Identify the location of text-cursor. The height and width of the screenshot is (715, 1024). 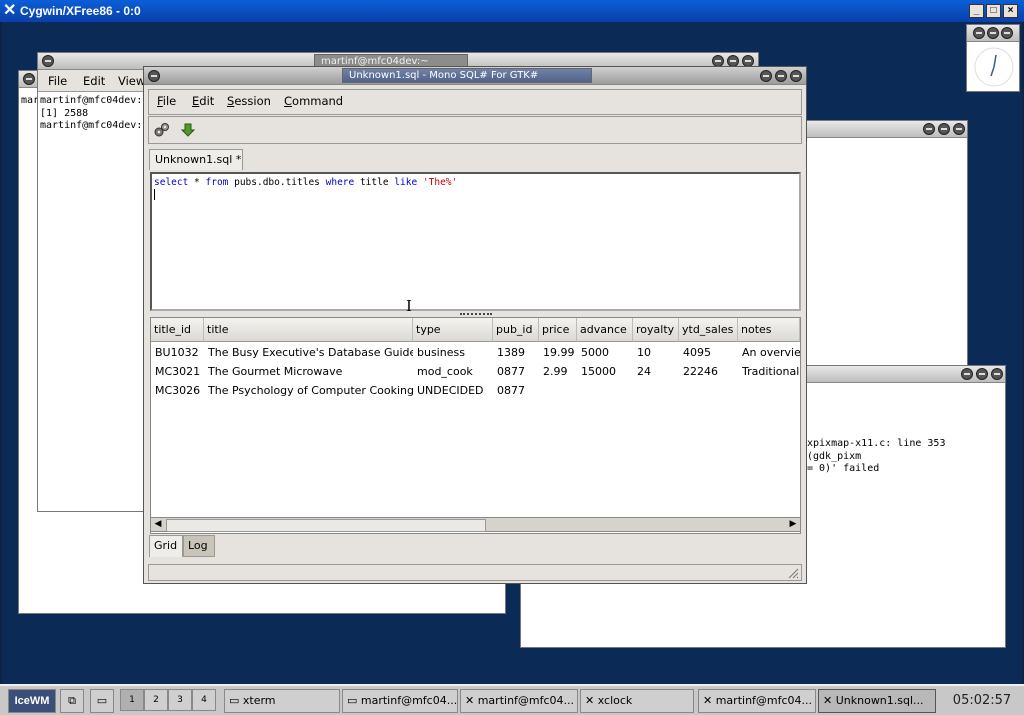
(154, 194).